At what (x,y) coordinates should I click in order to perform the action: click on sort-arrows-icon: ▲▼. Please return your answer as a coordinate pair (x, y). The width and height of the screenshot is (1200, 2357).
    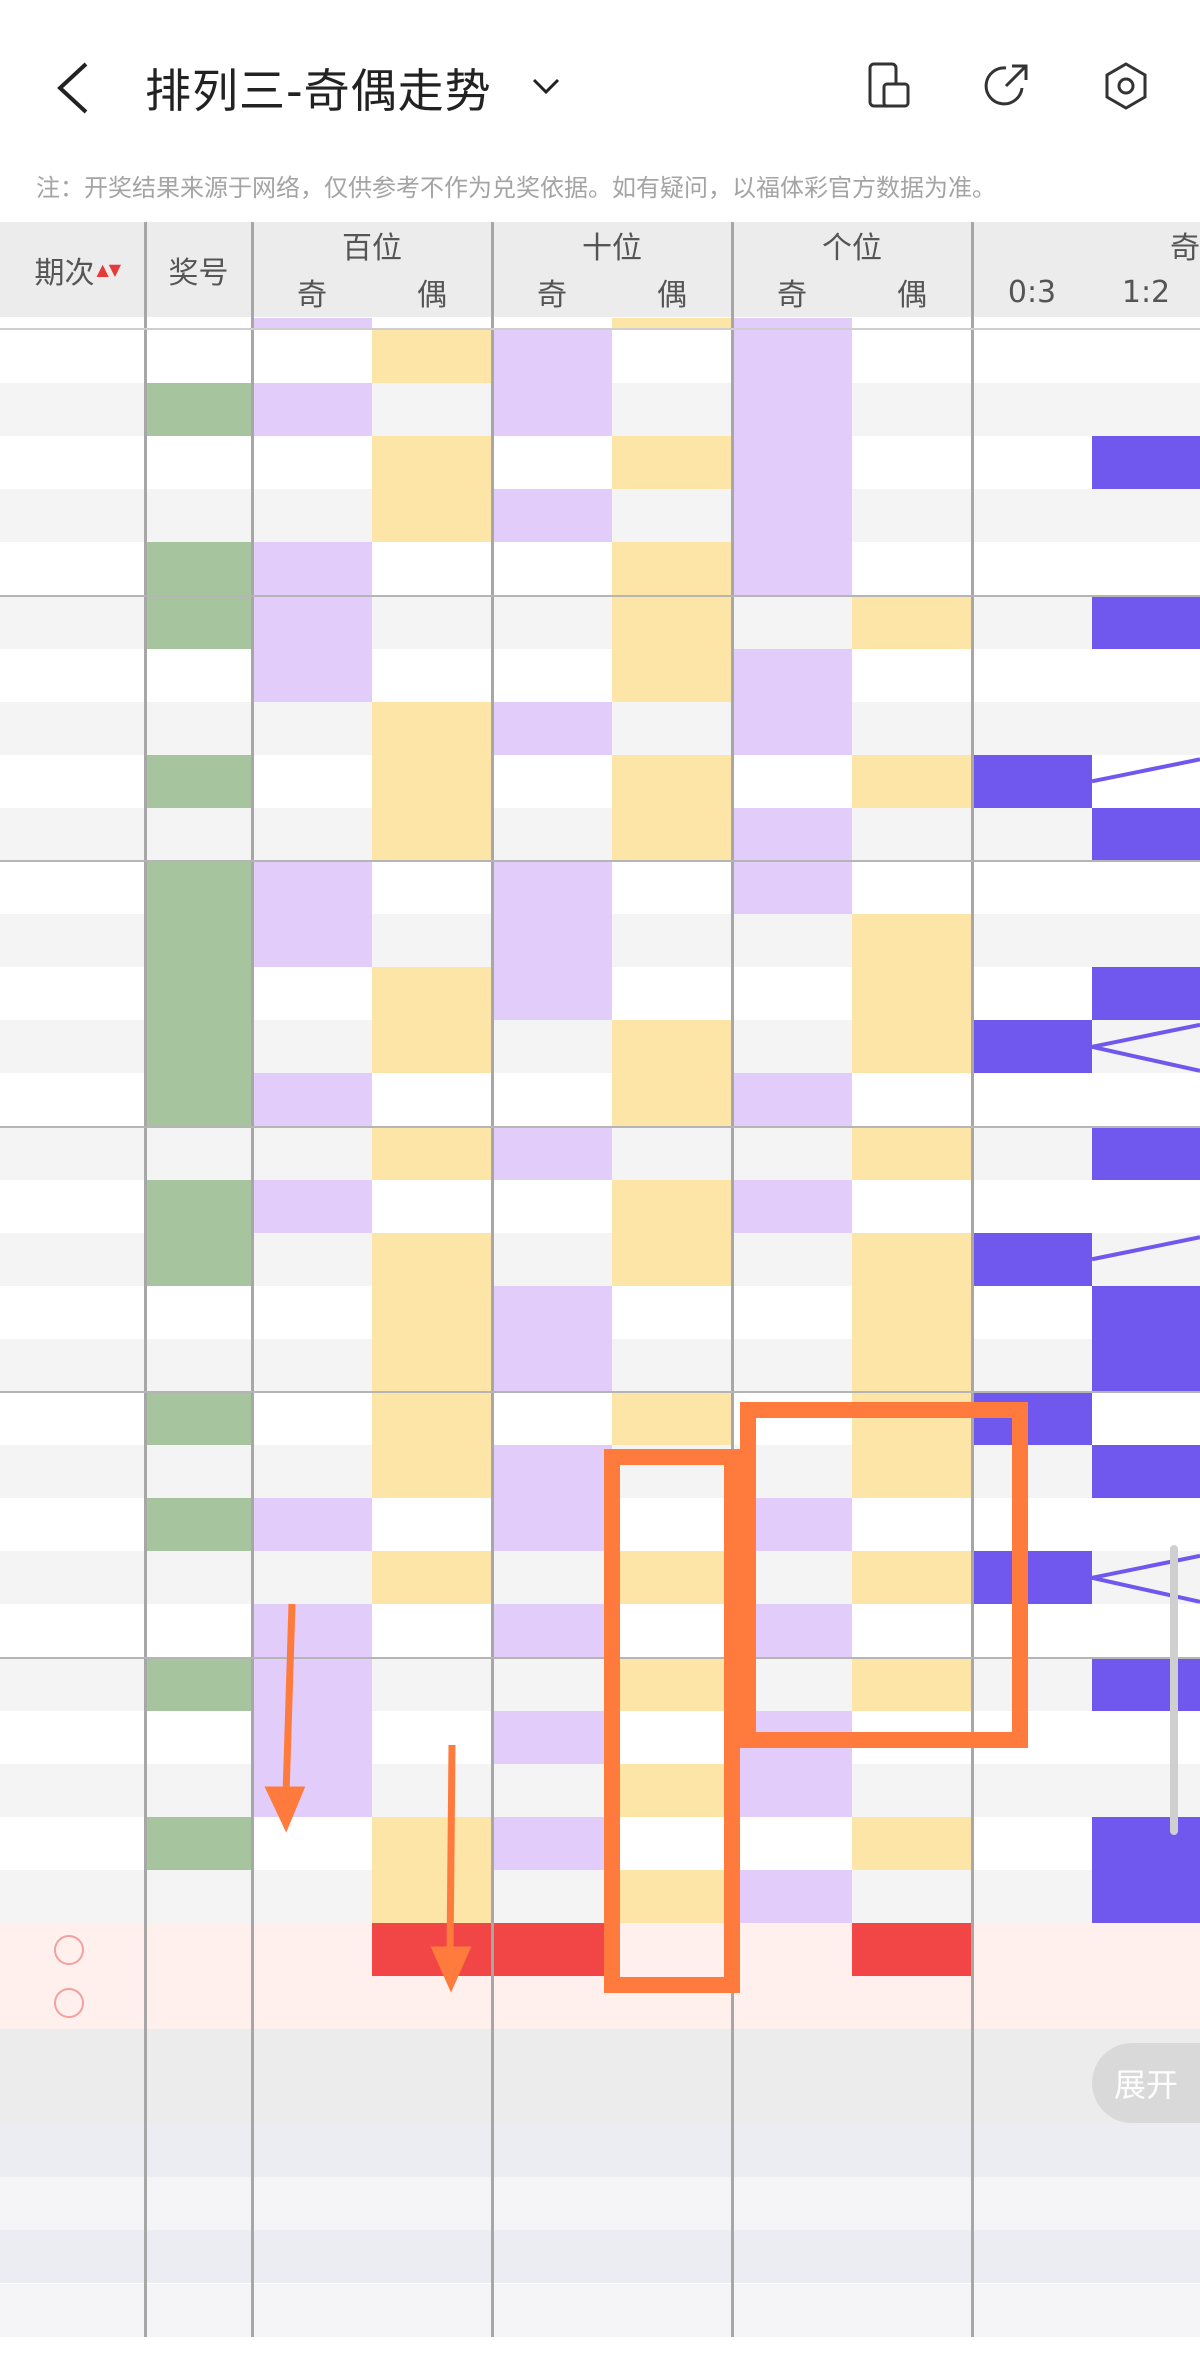
    Looking at the image, I should click on (109, 269).